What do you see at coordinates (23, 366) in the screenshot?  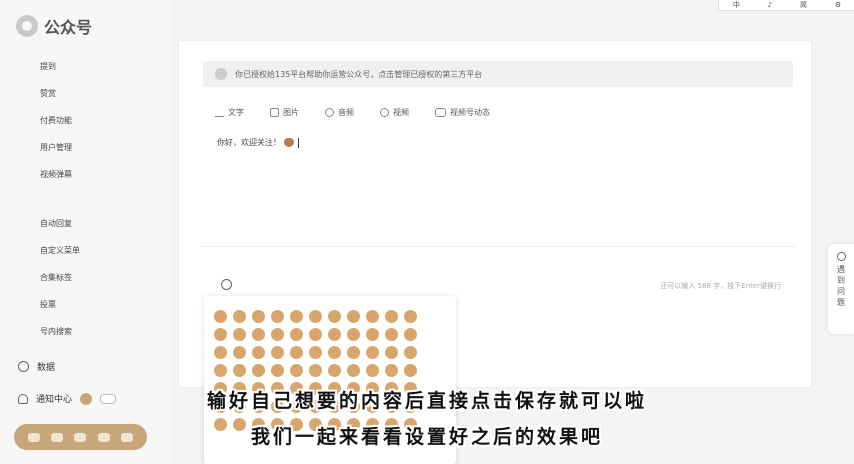 I see `data-icon` at bounding box center [23, 366].